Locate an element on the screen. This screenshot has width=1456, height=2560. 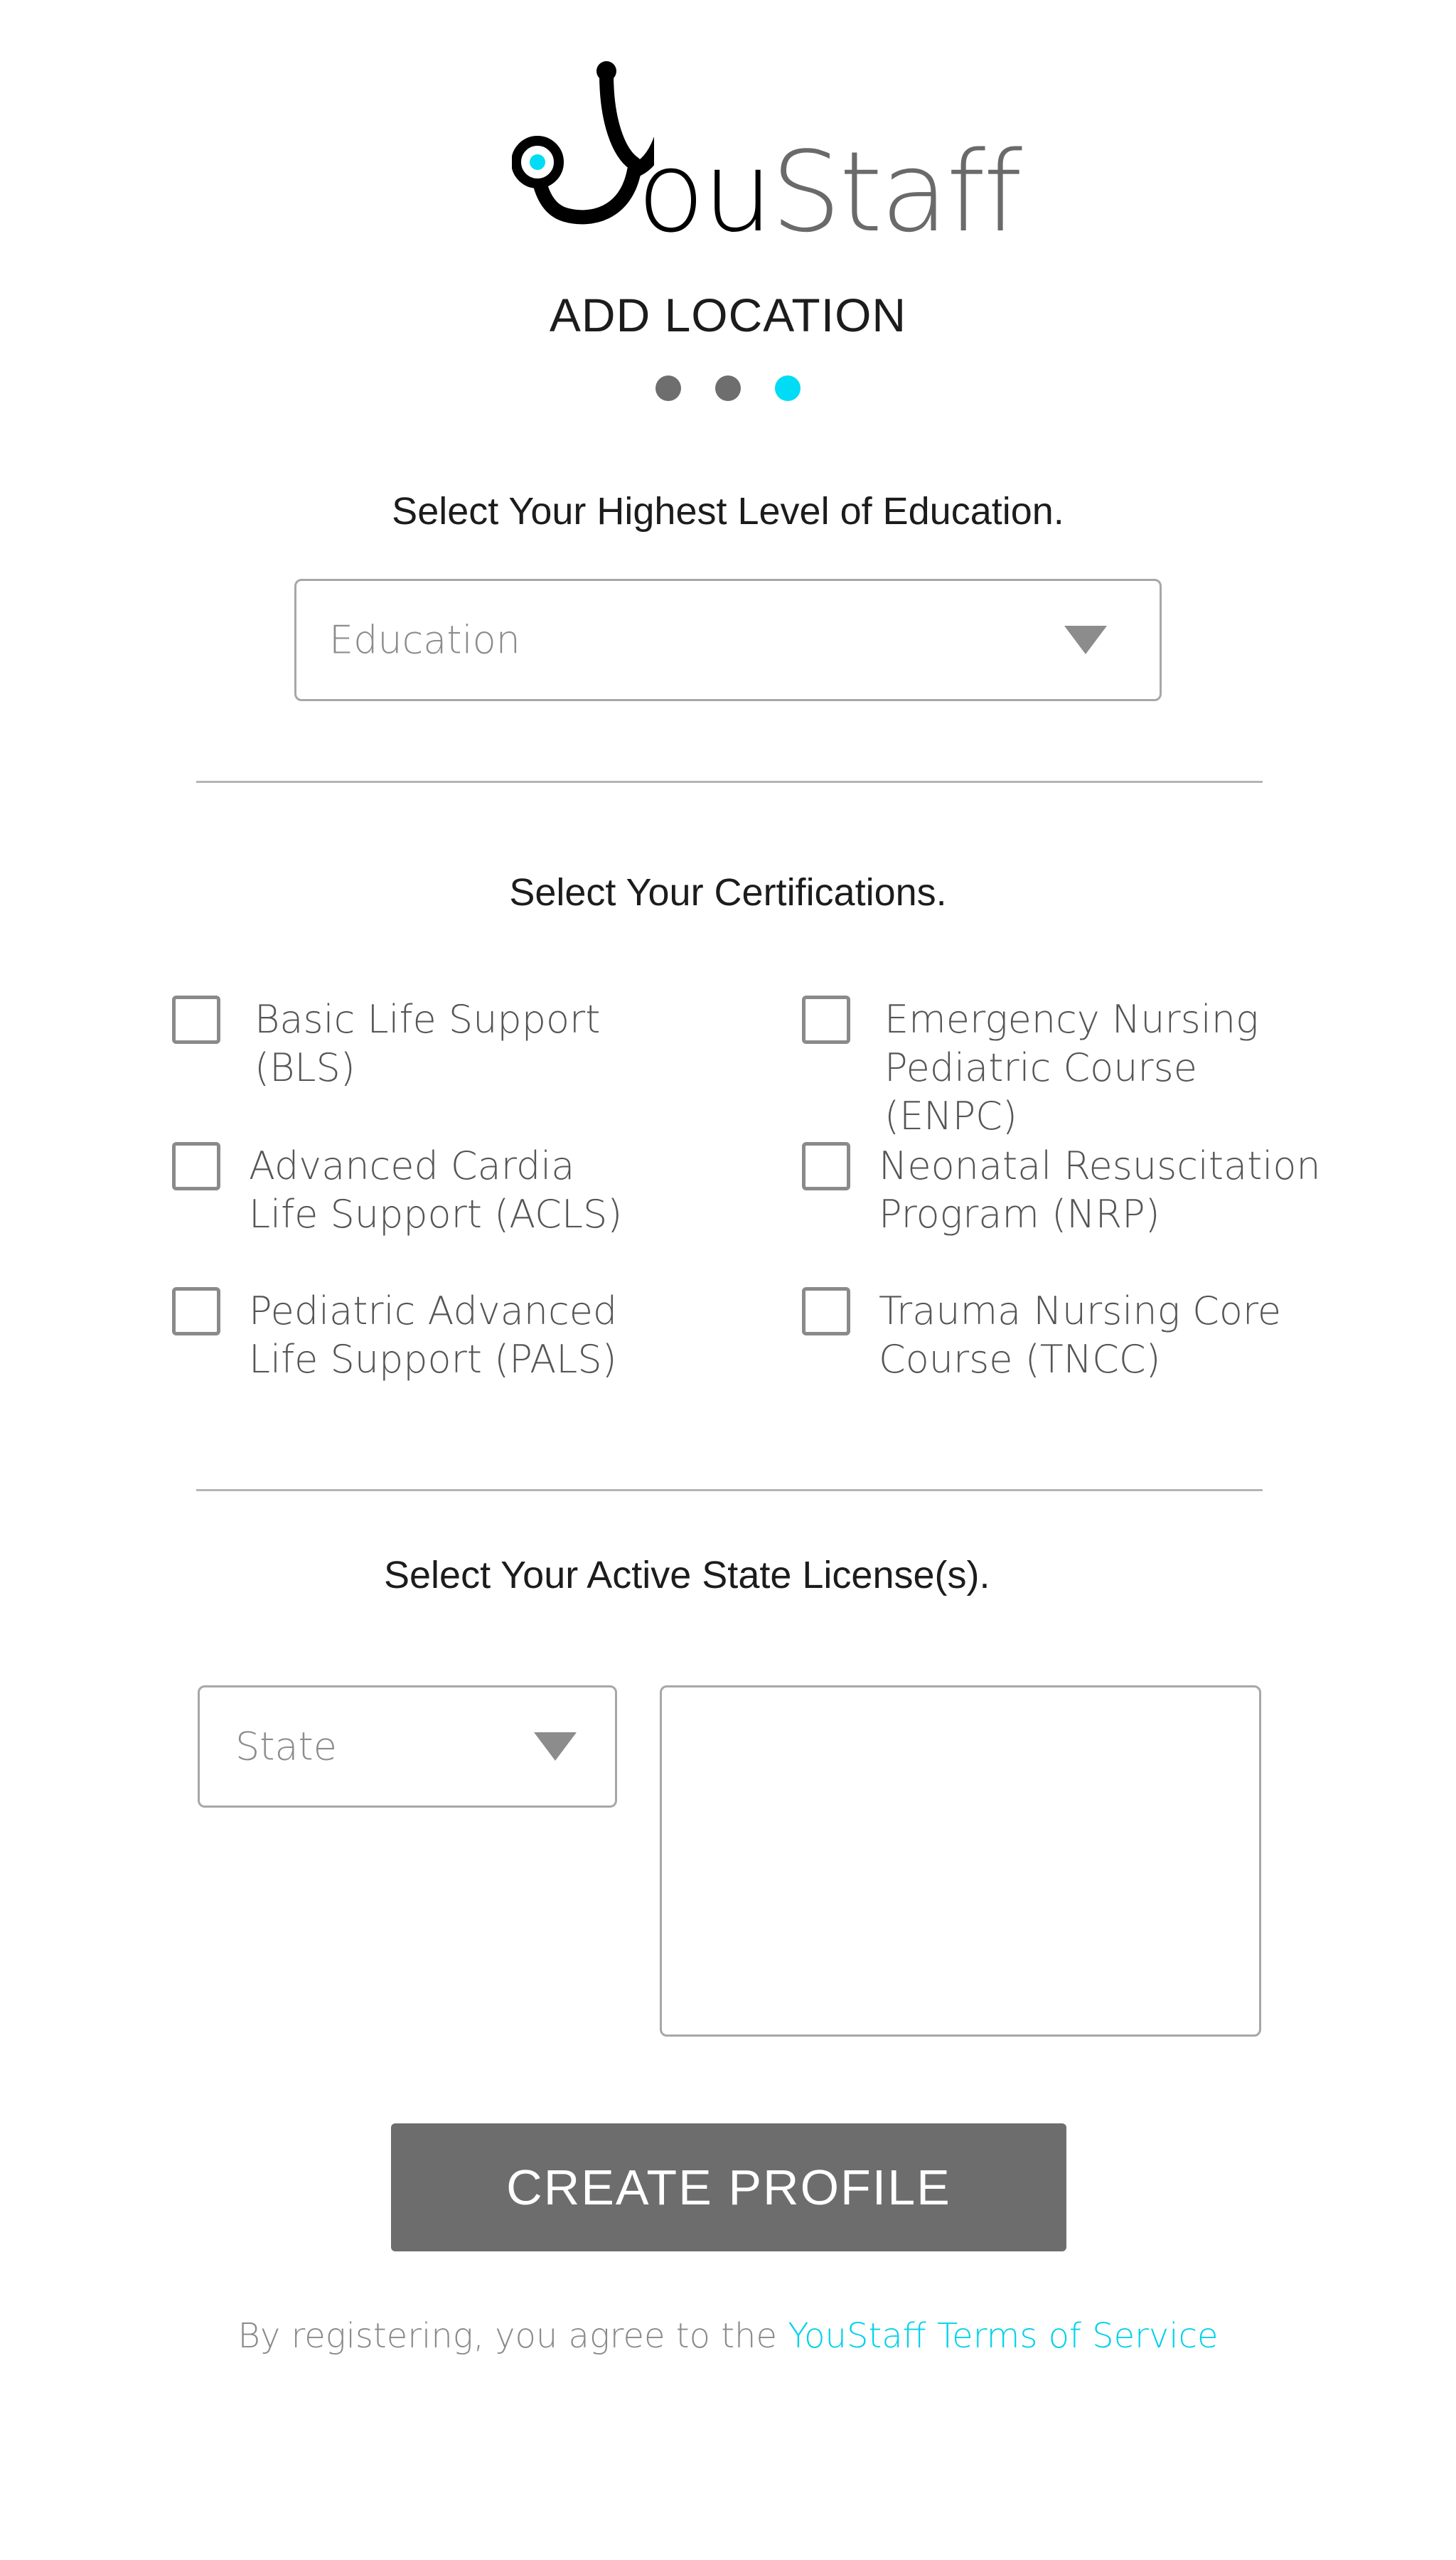
cert-label: Trauma Nursing Core Course (TNCC) is located at coordinates (1080, 1335).